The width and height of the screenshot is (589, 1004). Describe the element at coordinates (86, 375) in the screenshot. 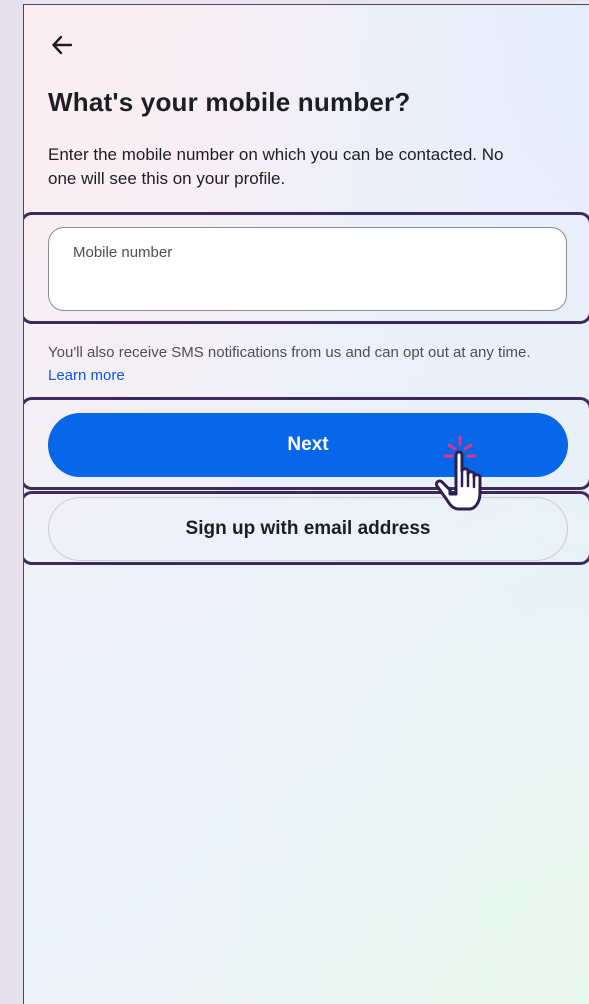

I see `learn-more-link: Learn more` at that location.